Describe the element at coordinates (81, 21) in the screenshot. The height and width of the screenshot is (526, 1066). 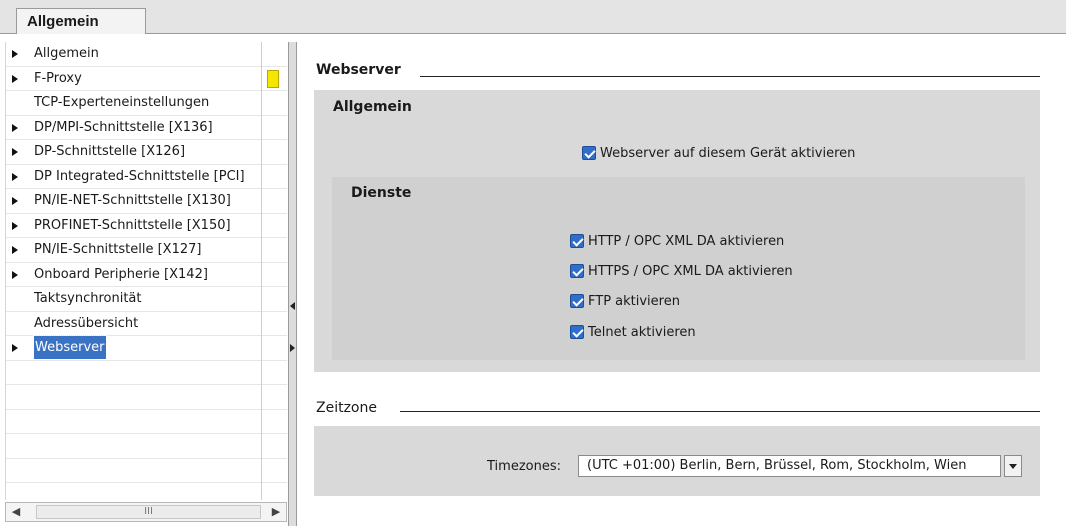
I see `tab-allgemein: Allgemein` at that location.